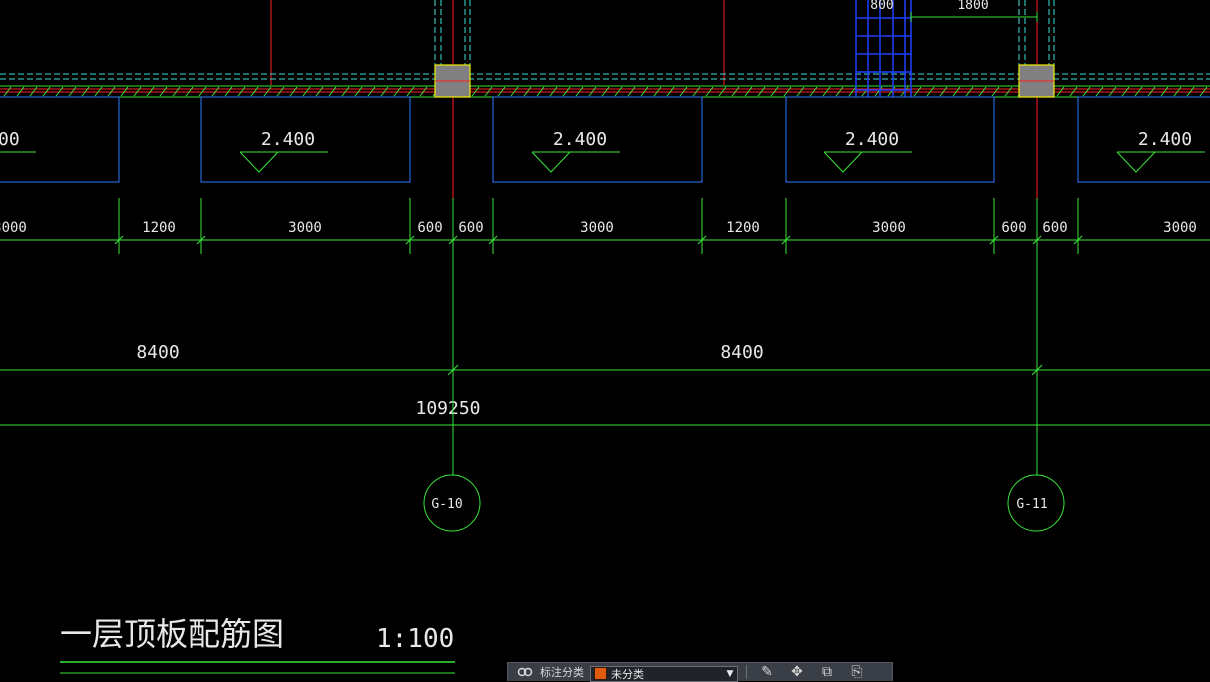 This screenshot has height=682, width=1210. I want to click on level-markers: 00 2.400 2.400 2.400 2.400, so click(602, 151).